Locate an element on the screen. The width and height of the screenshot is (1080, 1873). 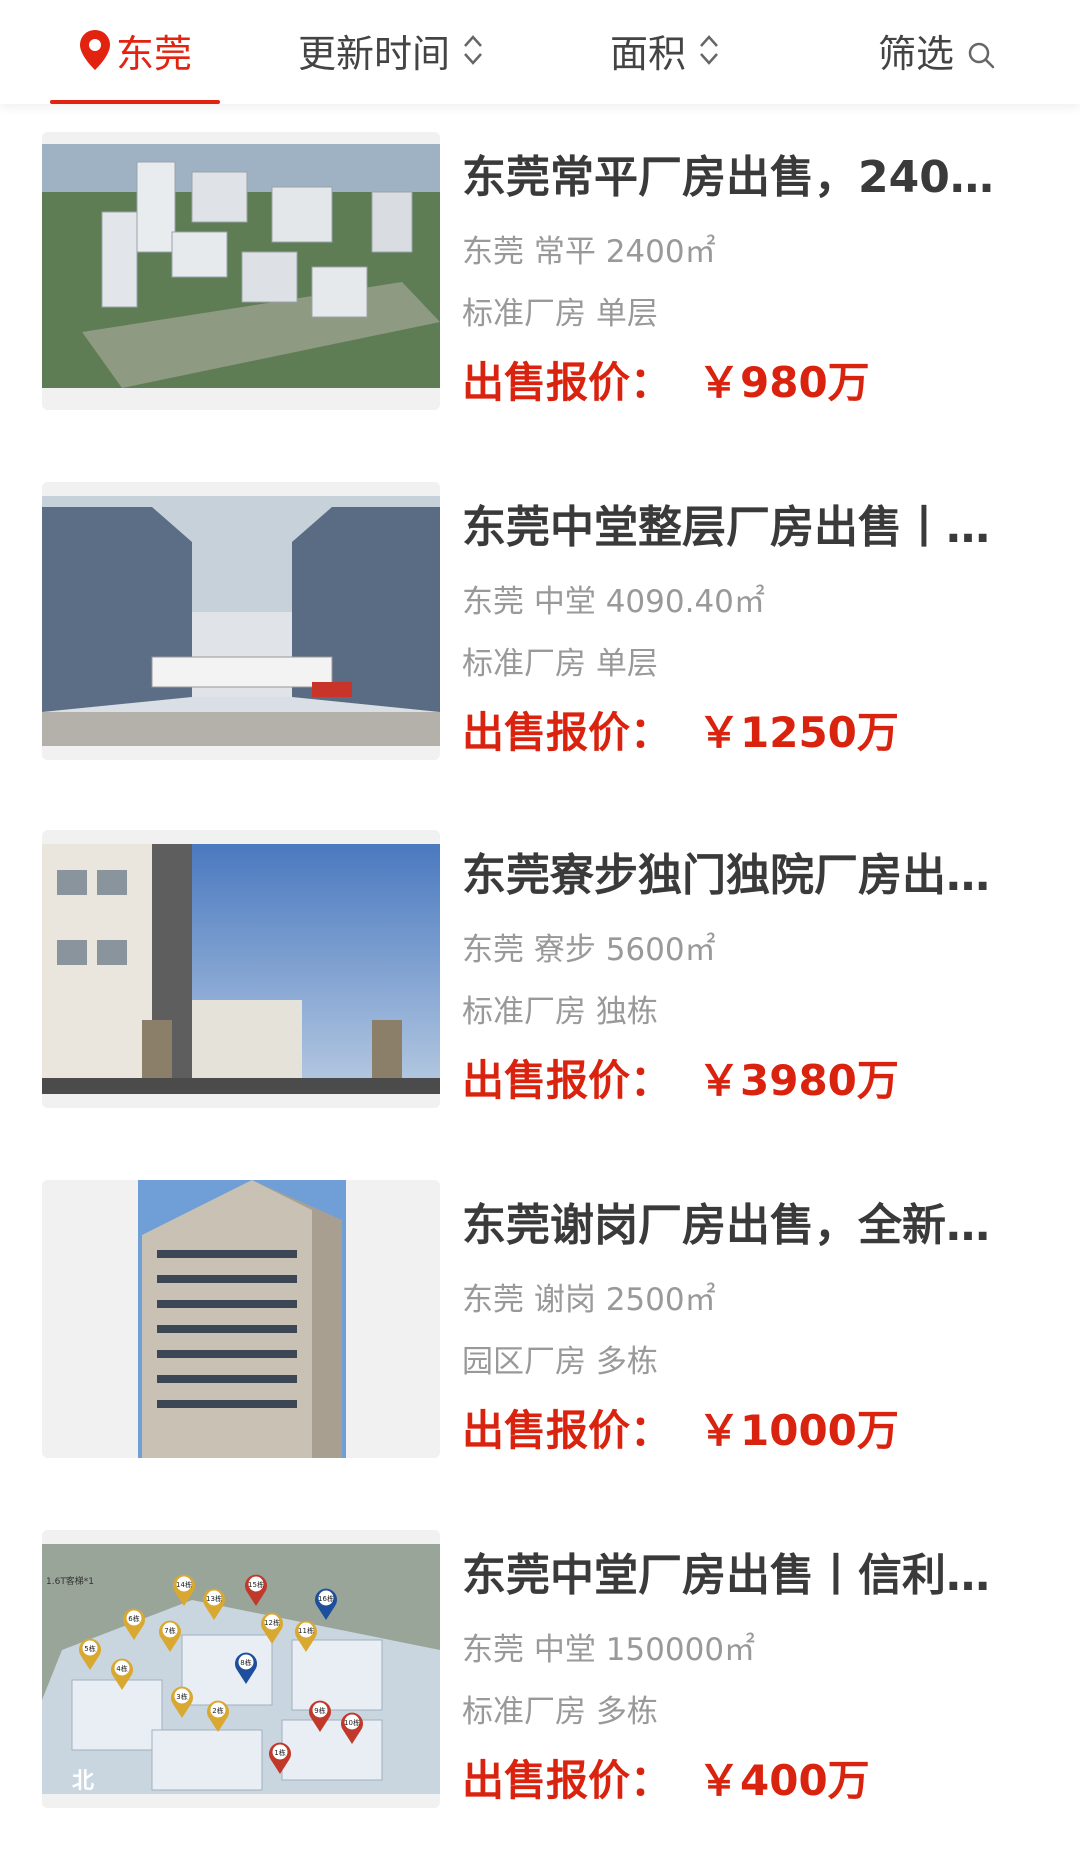
location-pin-icon is located at coordinates (95, 50).